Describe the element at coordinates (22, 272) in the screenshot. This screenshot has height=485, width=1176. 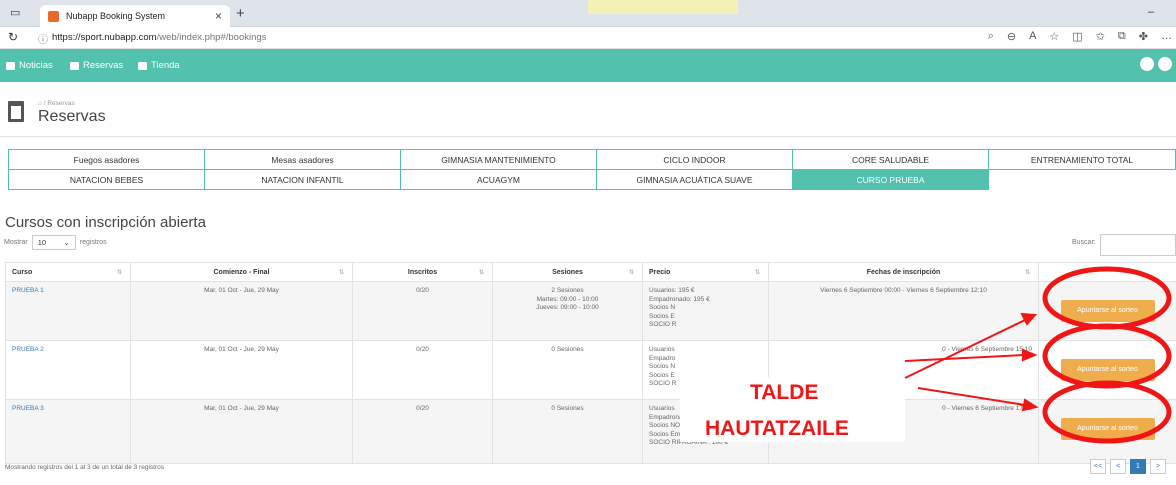
I see `column-label: Curso` at that location.